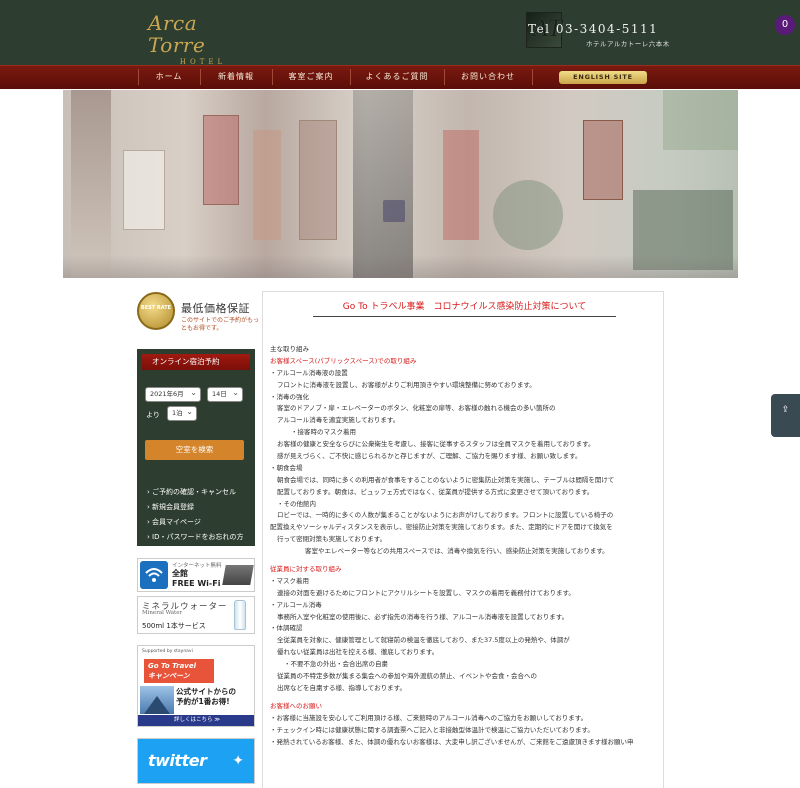 This screenshot has height=788, width=800. I want to click on free-wifi-banner: インターネット無料 全館 FREE Wi-Fi, so click(196, 575).